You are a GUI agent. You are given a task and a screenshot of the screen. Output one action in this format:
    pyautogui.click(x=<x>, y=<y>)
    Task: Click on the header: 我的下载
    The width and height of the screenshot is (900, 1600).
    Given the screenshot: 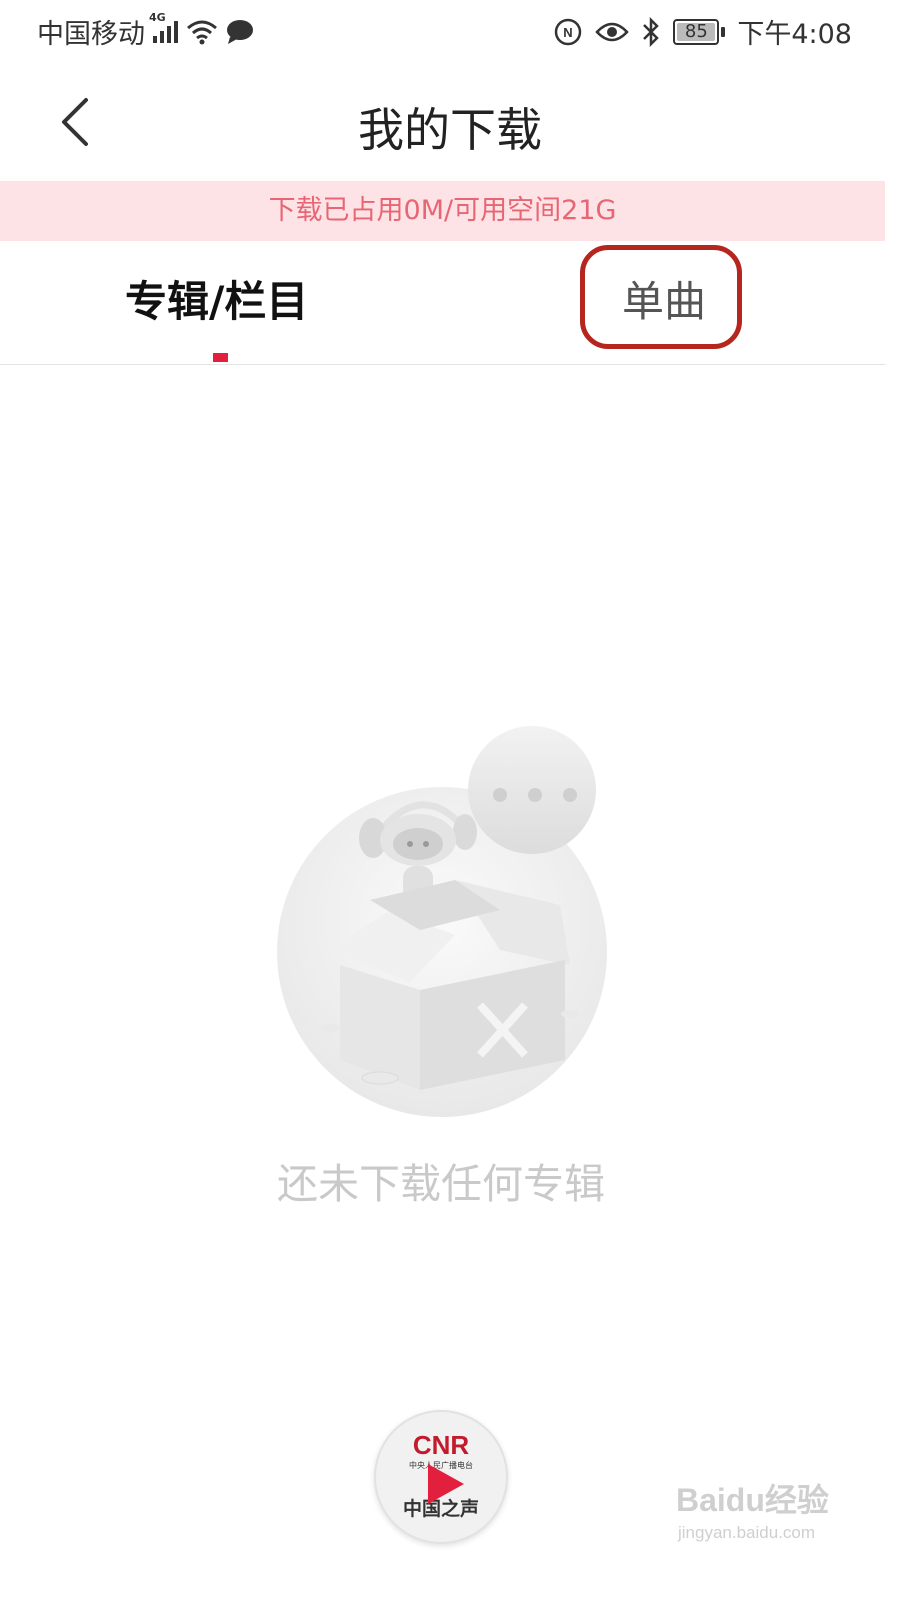 What is the action you would take?
    pyautogui.click(x=450, y=122)
    